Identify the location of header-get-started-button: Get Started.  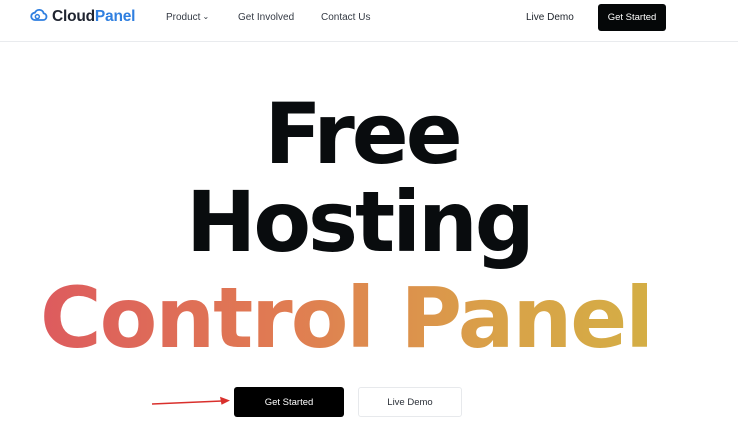
(632, 17).